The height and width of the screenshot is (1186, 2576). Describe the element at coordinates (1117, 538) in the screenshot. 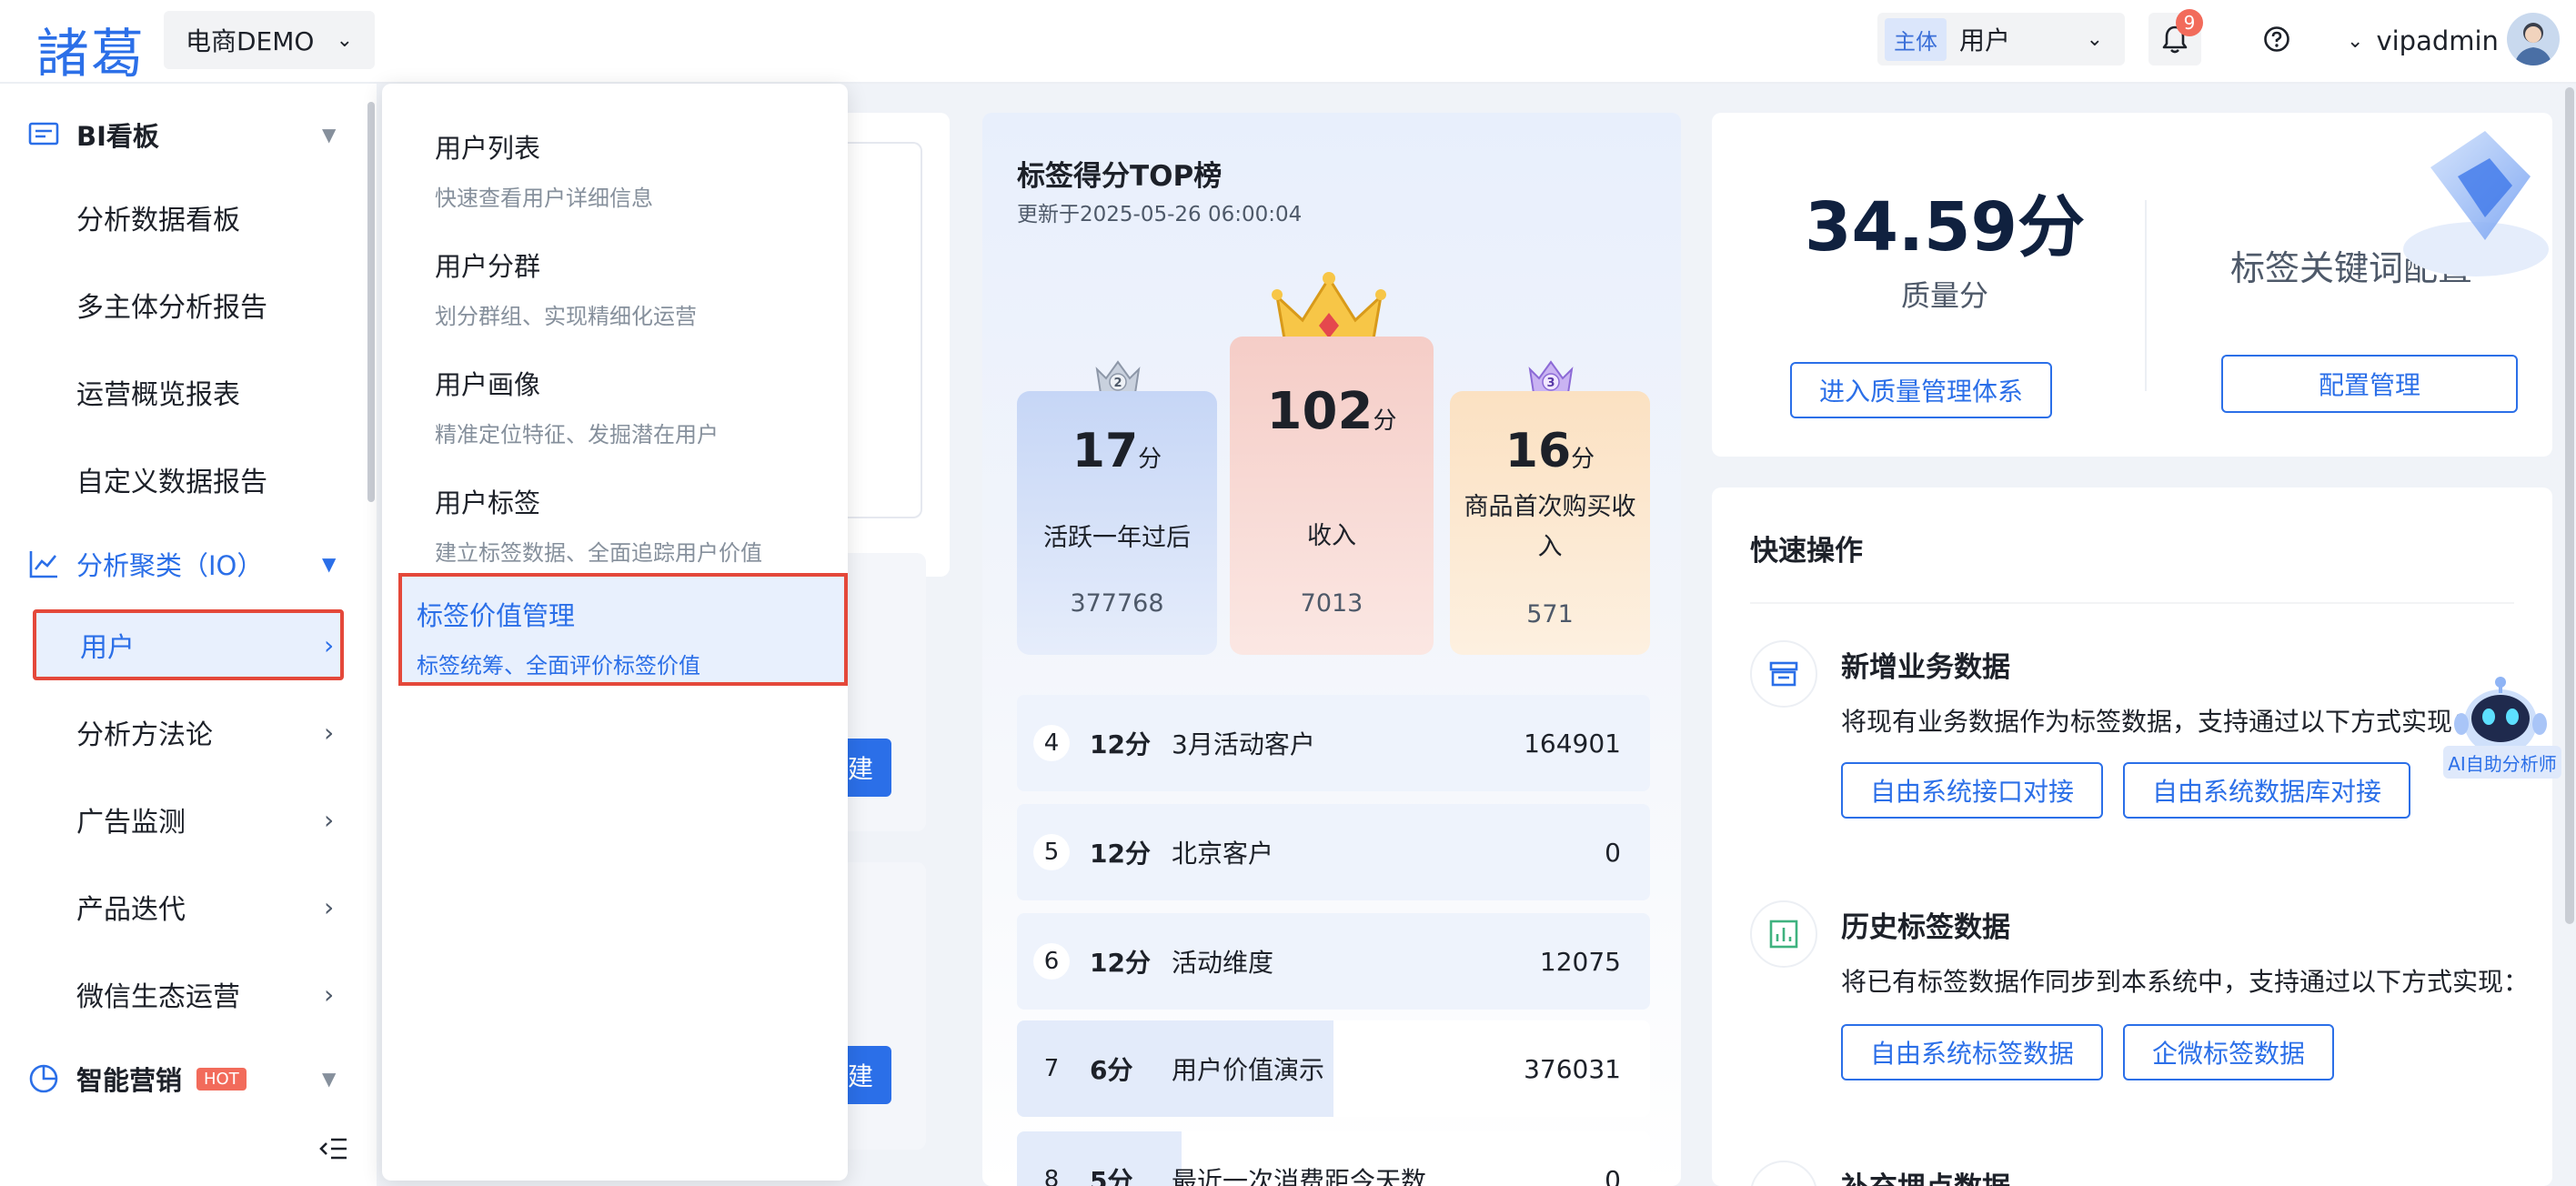

I see `podium-name: 活跃一年过后` at that location.